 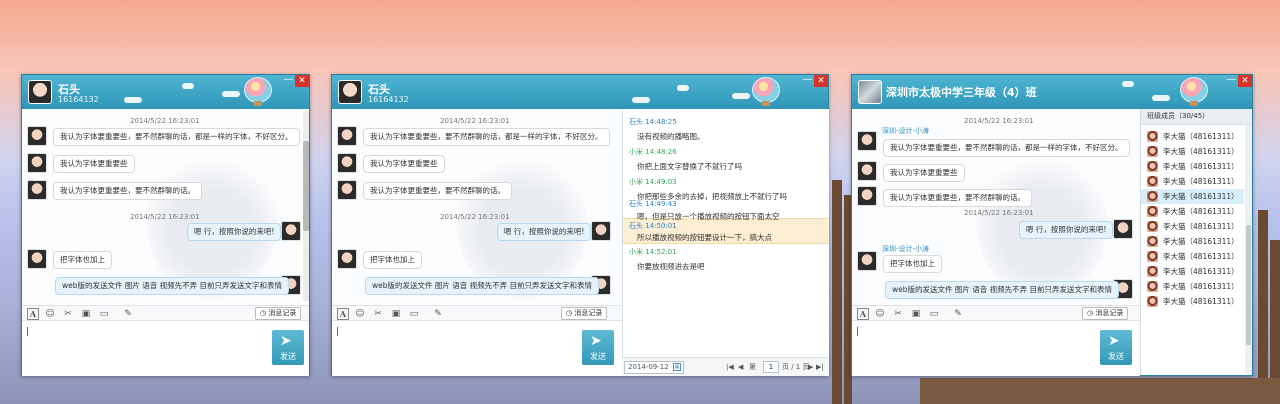 What do you see at coordinates (1194, 90) in the screenshot?
I see `balloon-decoration` at bounding box center [1194, 90].